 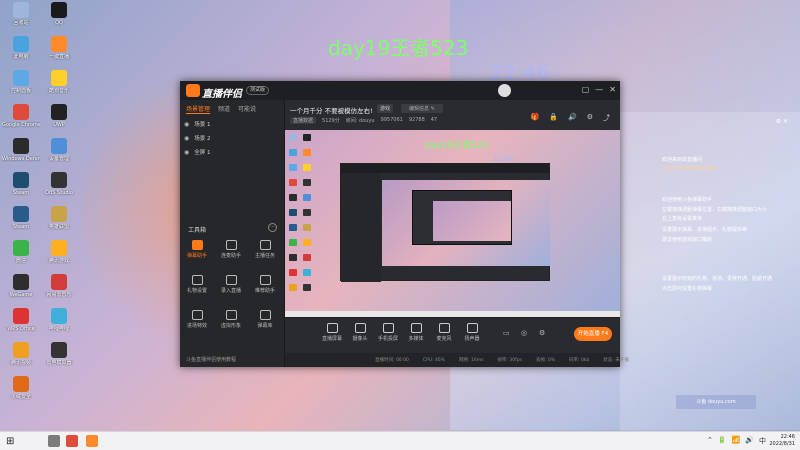 I want to click on tool-label: 连麦助手, so click(x=230, y=256).